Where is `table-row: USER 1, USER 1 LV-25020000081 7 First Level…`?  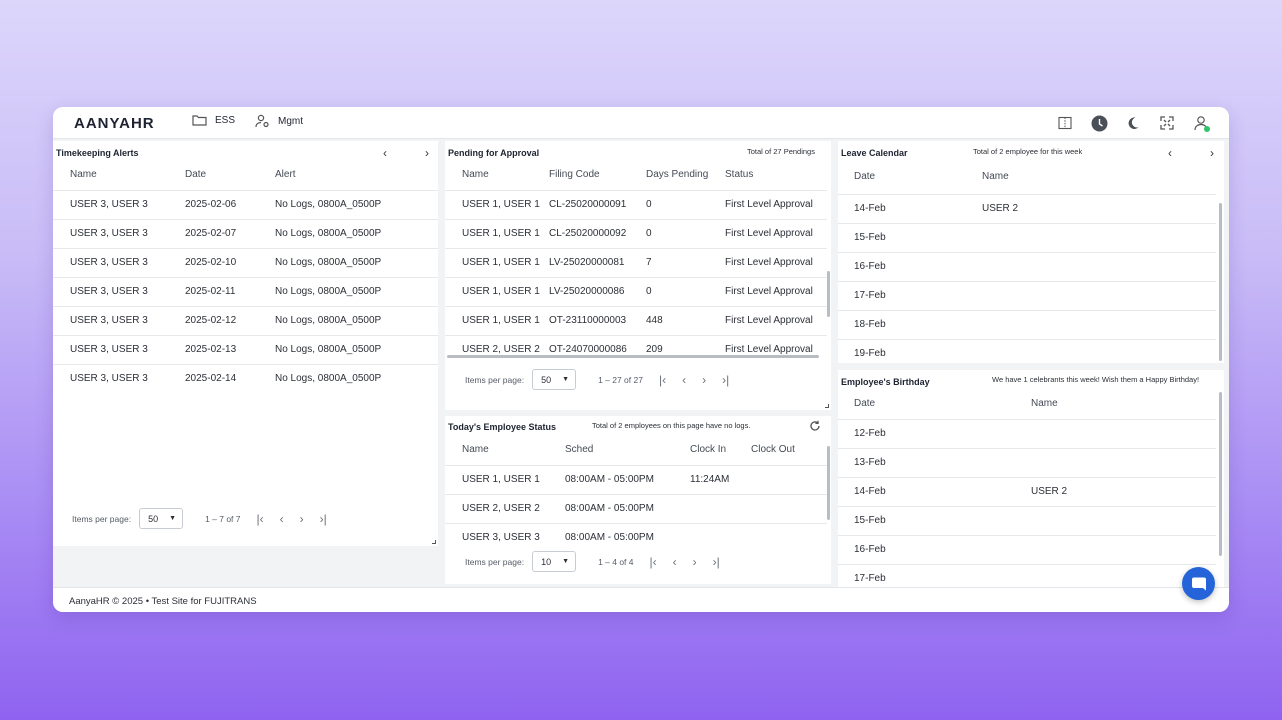 table-row: USER 1, USER 1 LV-25020000081 7 First Level… is located at coordinates (636, 262).